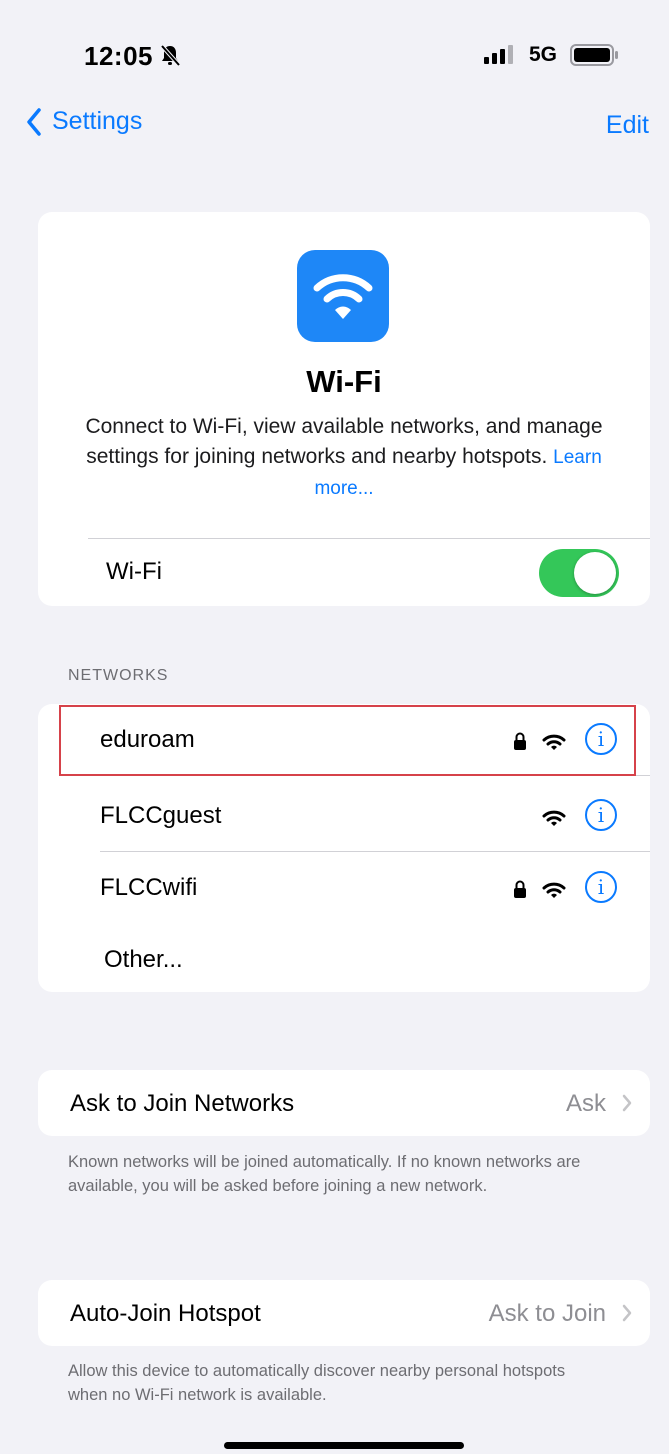  Describe the element at coordinates (595, 573) in the screenshot. I see `toggle-knob` at that location.